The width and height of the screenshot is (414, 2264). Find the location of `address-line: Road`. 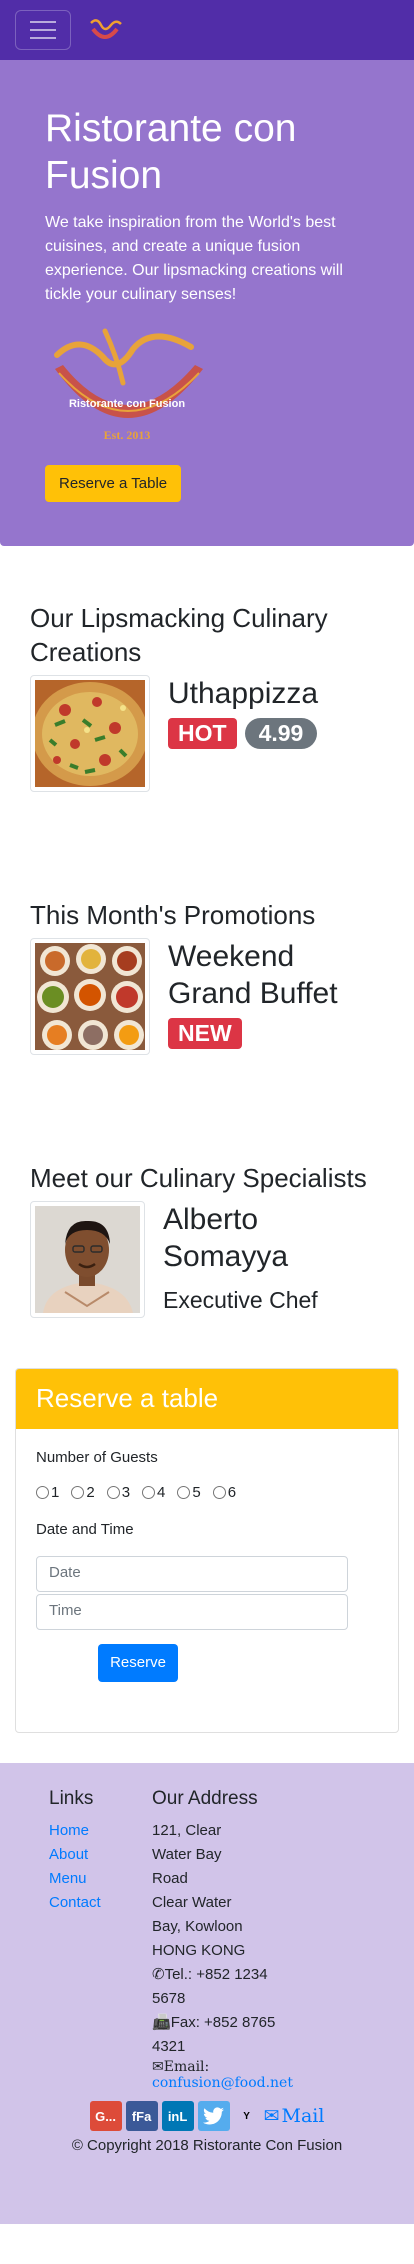

address-line: Road is located at coordinates (170, 1878).